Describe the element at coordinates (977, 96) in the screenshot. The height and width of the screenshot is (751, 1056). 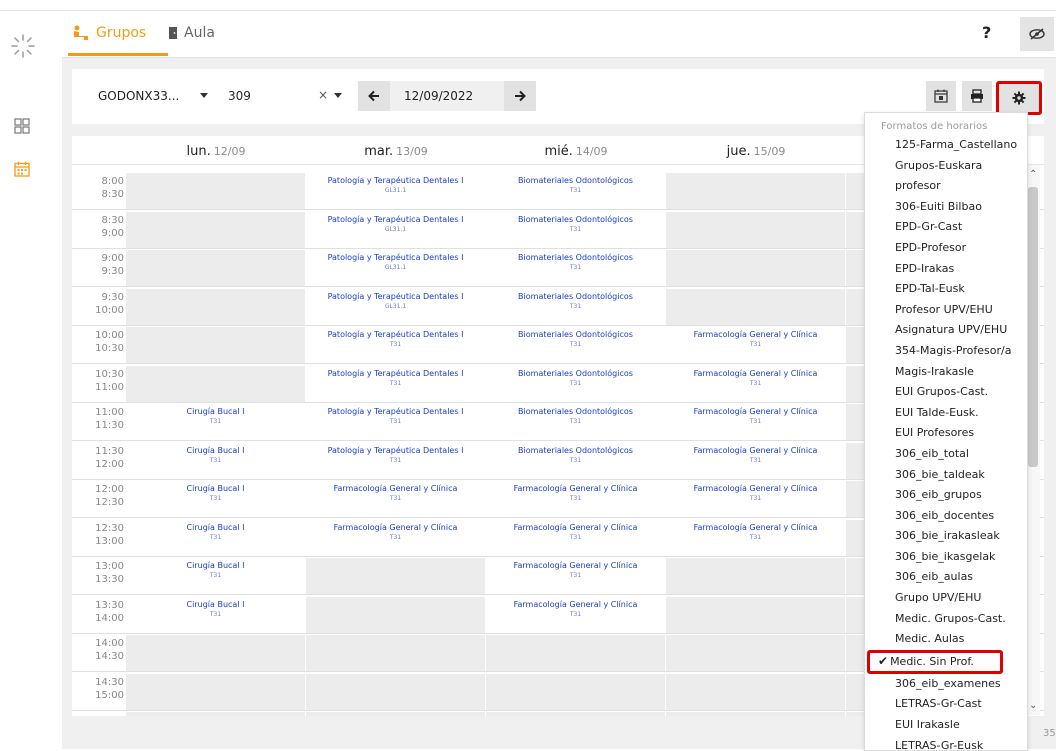
I see `print-button` at that location.